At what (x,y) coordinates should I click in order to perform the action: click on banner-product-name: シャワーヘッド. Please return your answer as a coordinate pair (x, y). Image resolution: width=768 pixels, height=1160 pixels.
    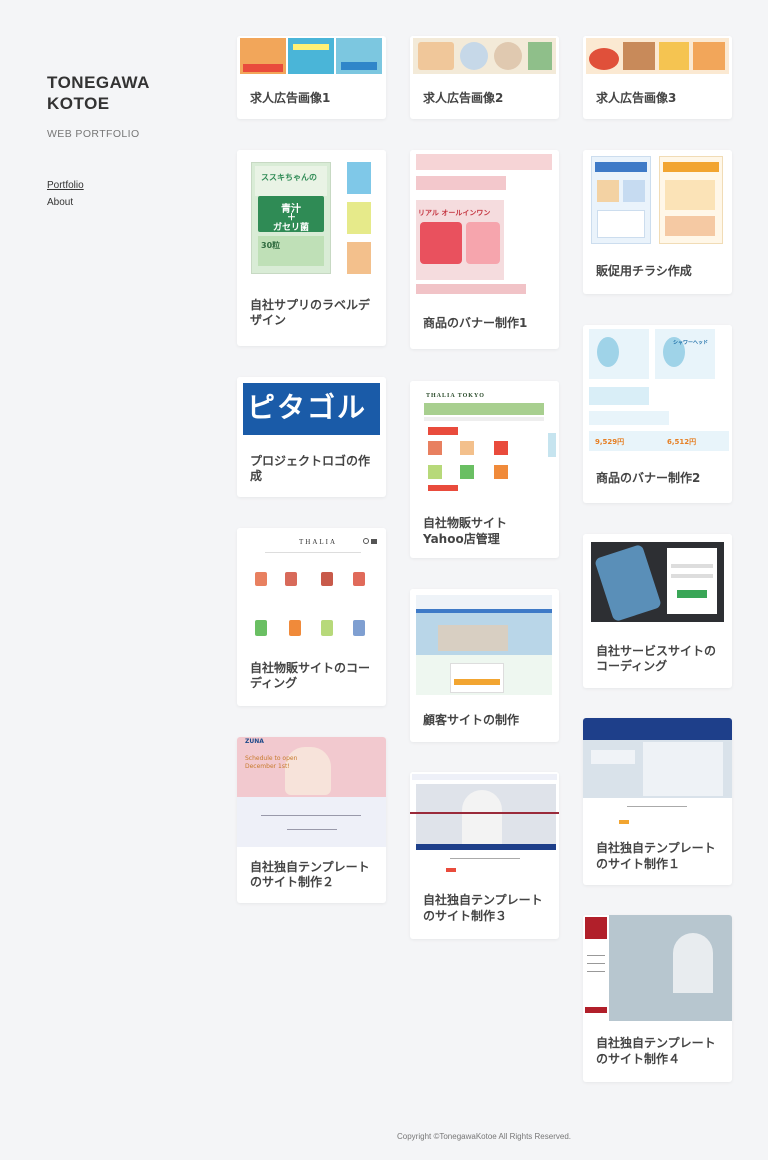
    Looking at the image, I should click on (691, 343).